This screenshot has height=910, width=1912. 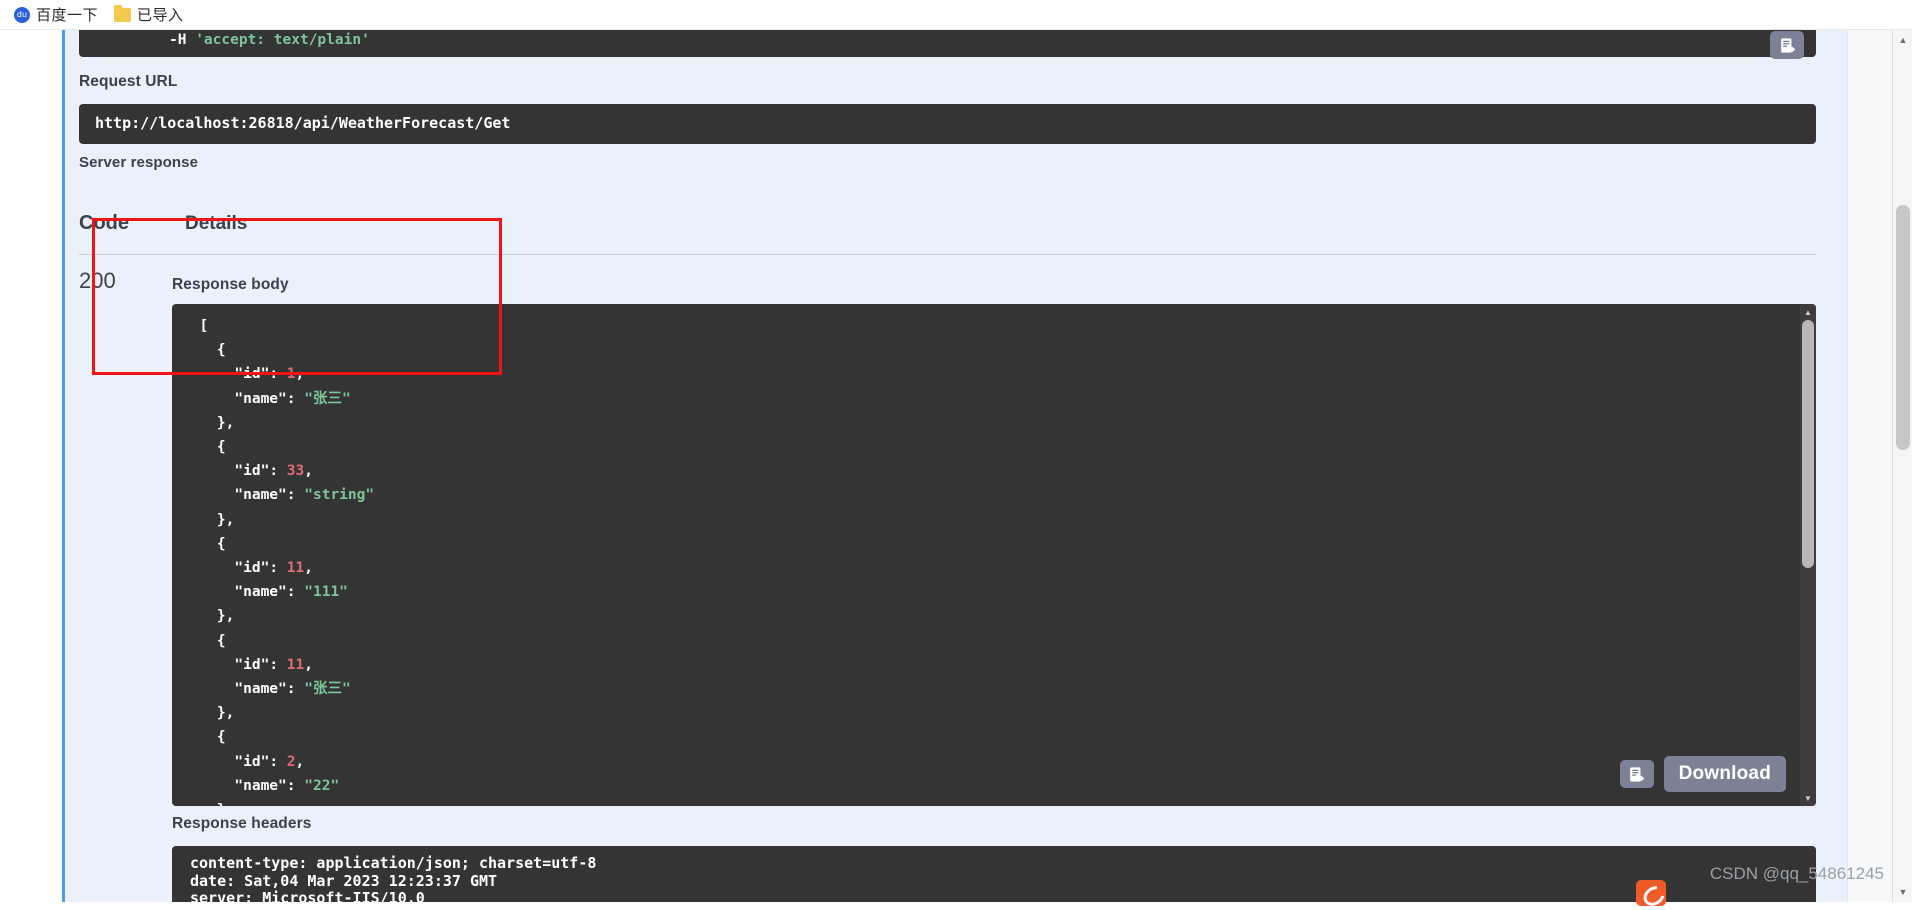 I want to click on json-line: "name": "22", so click(x=278, y=786).